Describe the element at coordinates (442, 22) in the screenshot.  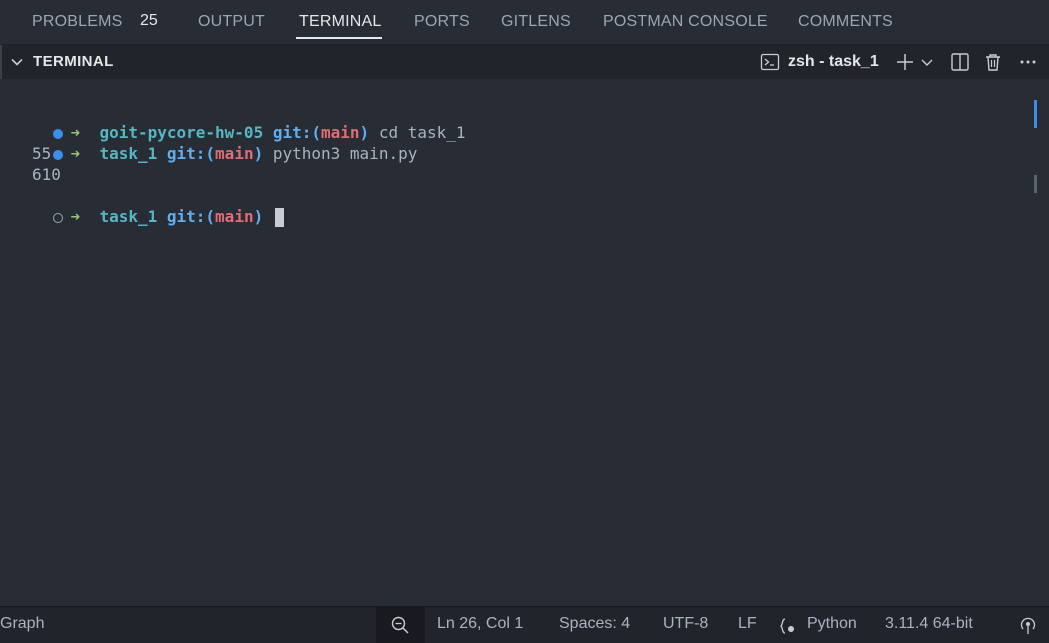
I see `tab-ports: PORTS` at that location.